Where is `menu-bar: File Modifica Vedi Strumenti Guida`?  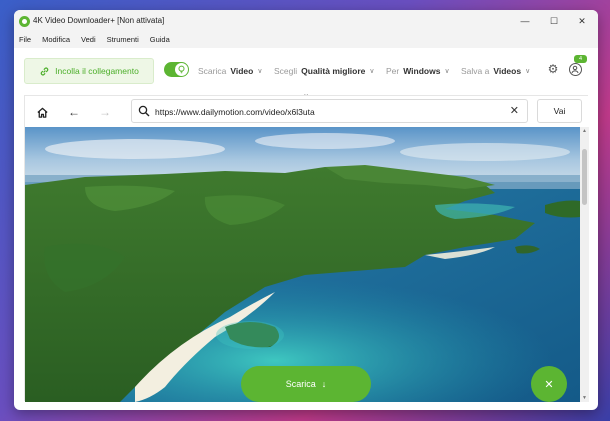 menu-bar: File Modifica Vedi Strumenti Guida is located at coordinates (306, 40).